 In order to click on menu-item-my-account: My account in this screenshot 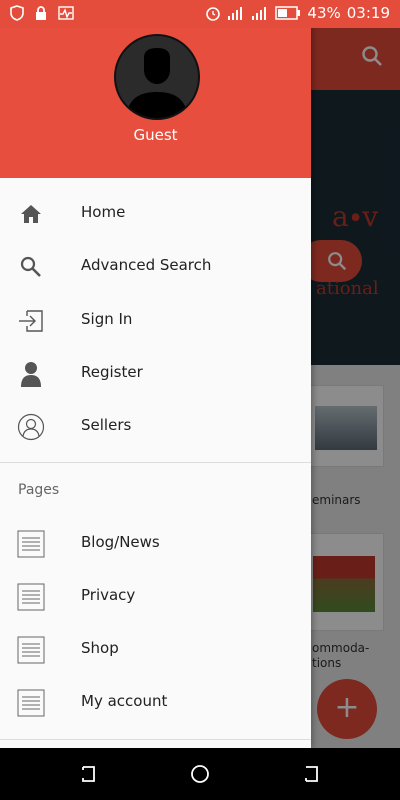, I will do `click(155, 702)`.